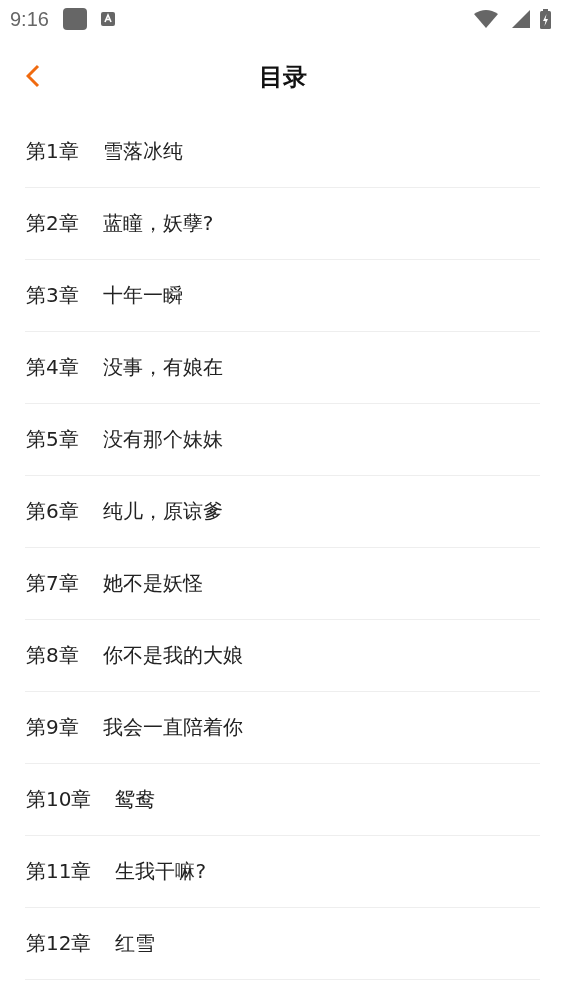 This screenshot has height=1004, width=565. I want to click on chapter-item: 第6章 纯儿，原谅爹, so click(282, 512).